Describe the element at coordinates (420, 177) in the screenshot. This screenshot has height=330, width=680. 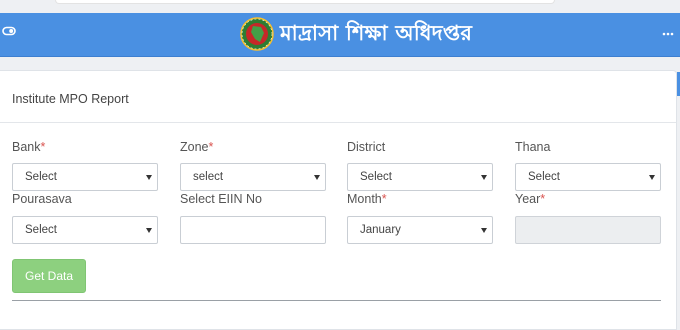
I see `district-select: Select` at that location.